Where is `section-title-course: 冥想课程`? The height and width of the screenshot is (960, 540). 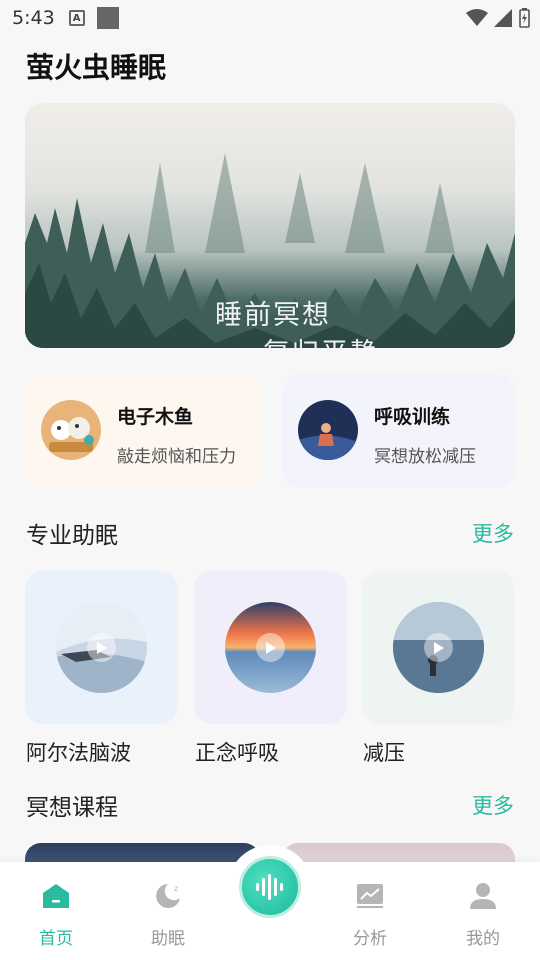
section-title-course: 冥想课程 is located at coordinates (72, 808).